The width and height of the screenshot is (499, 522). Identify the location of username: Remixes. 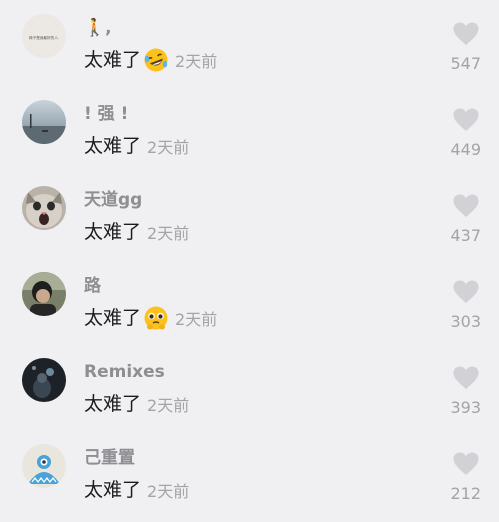
(124, 372).